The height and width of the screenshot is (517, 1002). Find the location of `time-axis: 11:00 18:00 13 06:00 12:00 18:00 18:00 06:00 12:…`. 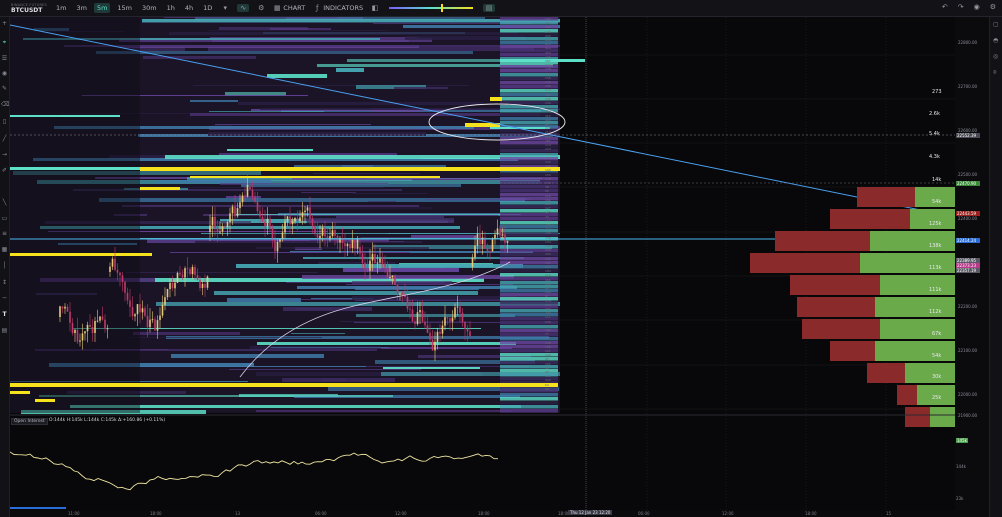

time-axis: 11:00 18:00 13 06:00 12:00 18:00 18:00 06:00 12:… is located at coordinates (482, 513).